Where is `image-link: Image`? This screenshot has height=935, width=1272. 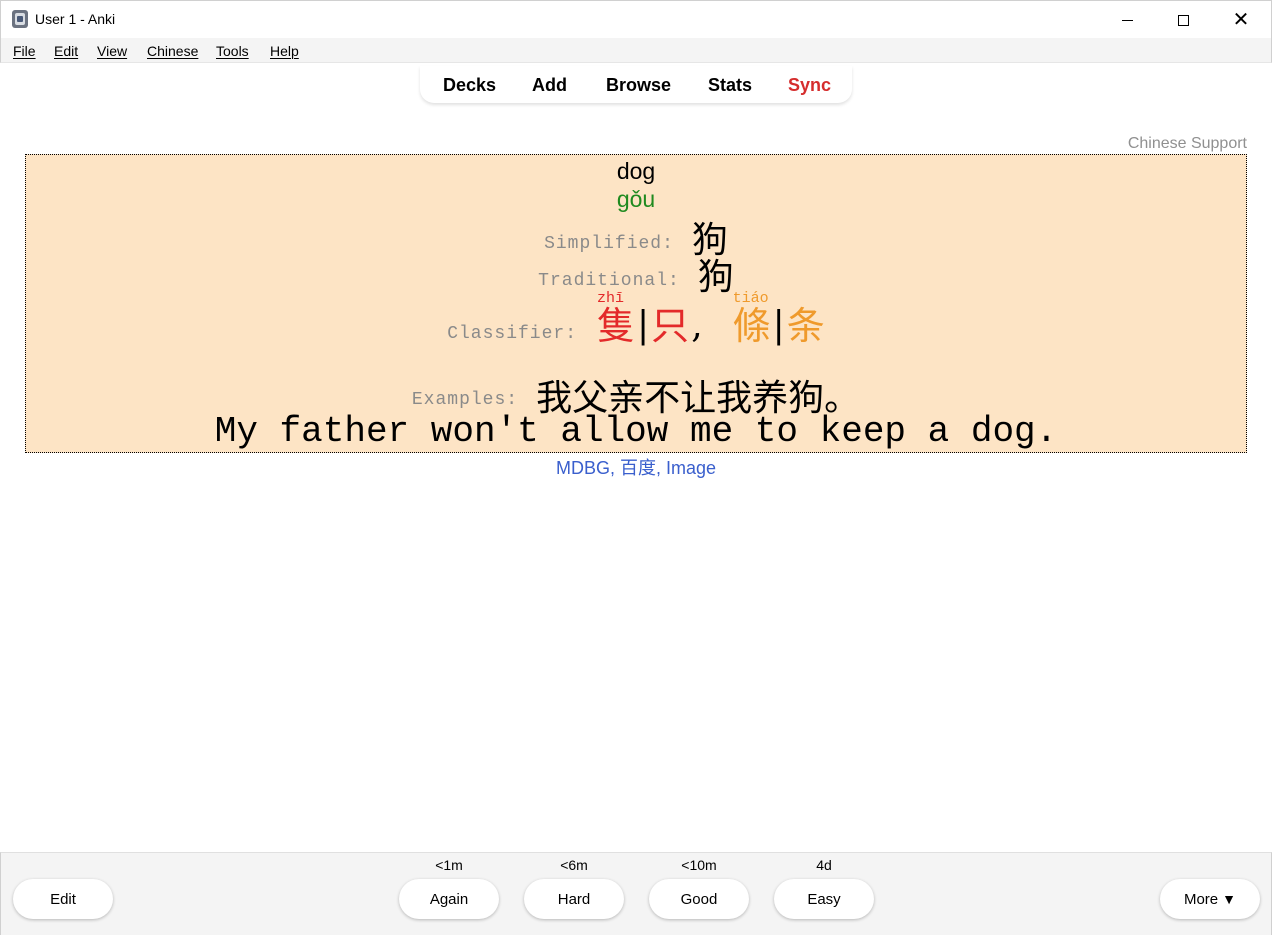 image-link: Image is located at coordinates (691, 468).